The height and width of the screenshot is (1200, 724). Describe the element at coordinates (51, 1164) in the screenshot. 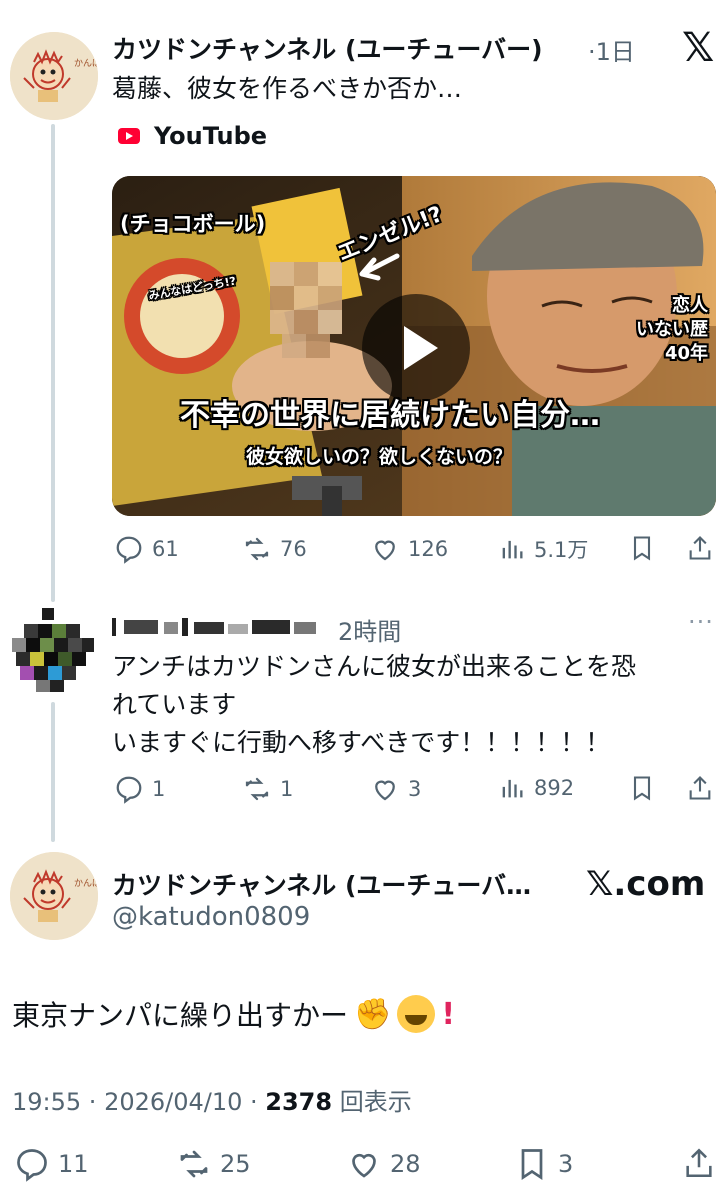

I see `reply-button: 11` at that location.